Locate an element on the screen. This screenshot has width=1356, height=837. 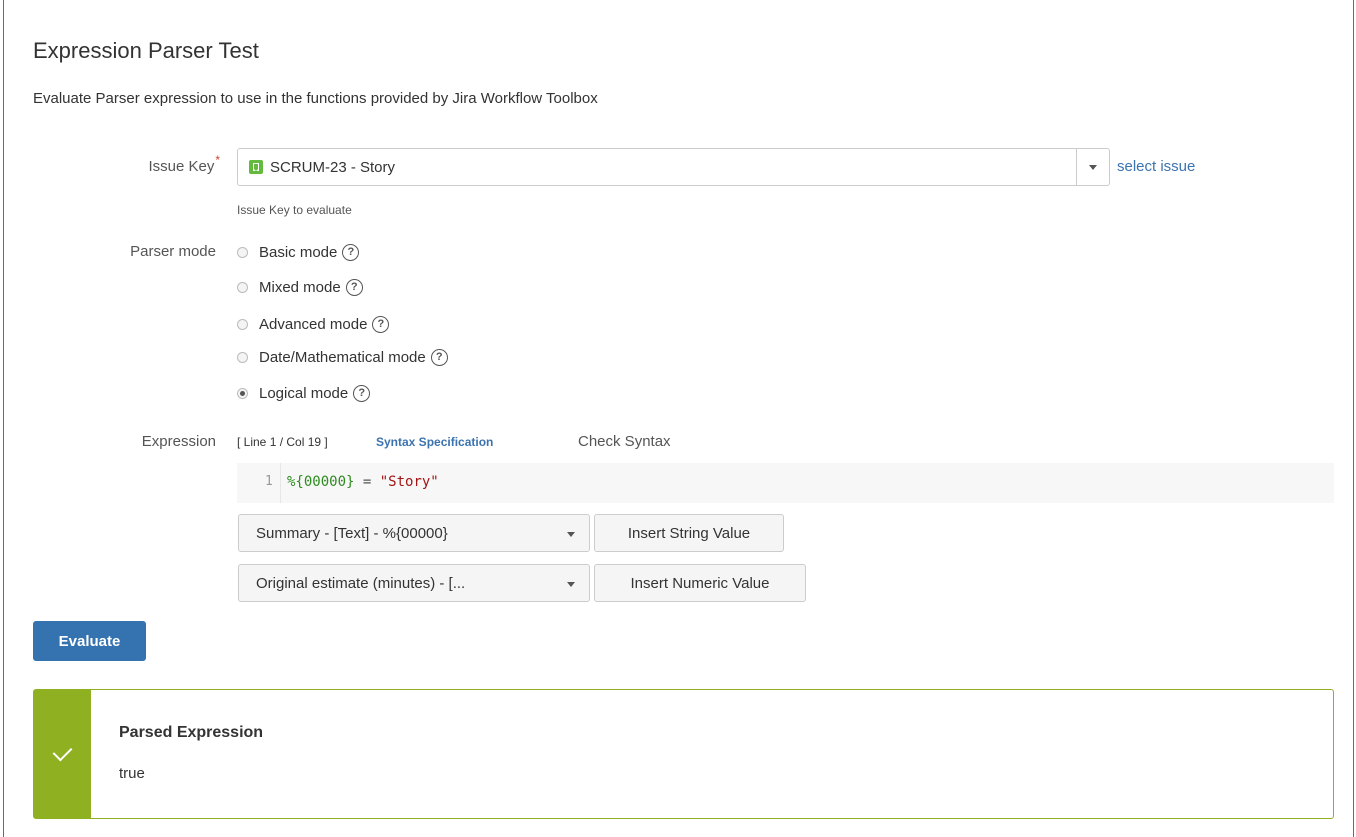
line-gutter: 1 is located at coordinates (259, 483).